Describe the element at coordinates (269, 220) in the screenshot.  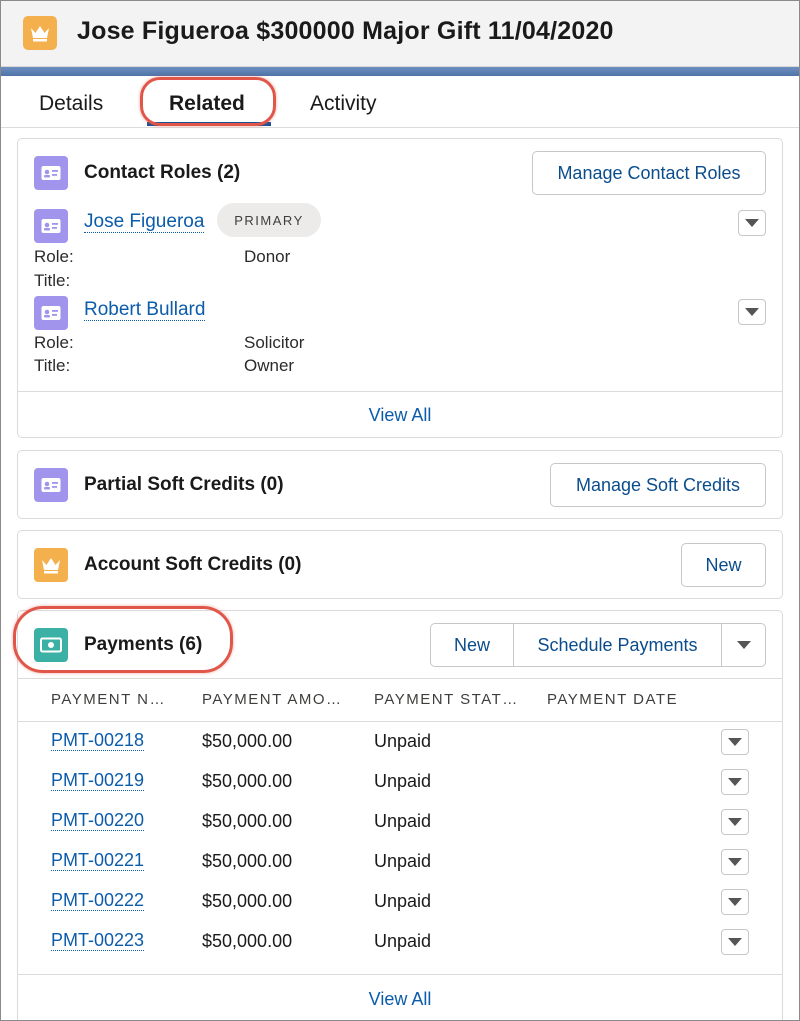
I see `primary-badge: PRIMARY` at that location.